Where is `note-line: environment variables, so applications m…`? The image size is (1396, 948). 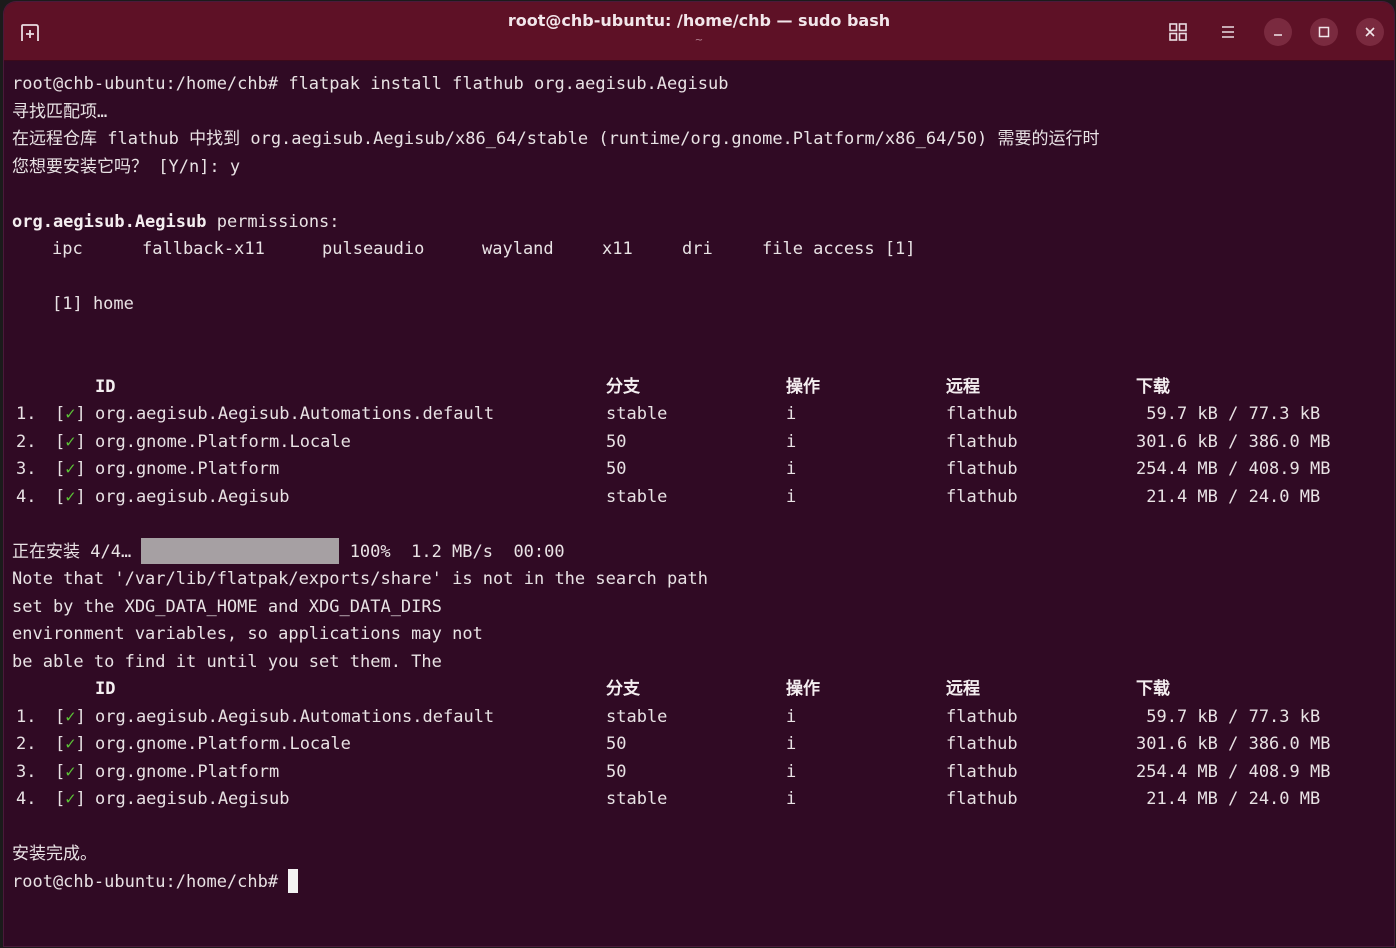 note-line: environment variables, so applications m… is located at coordinates (247, 634).